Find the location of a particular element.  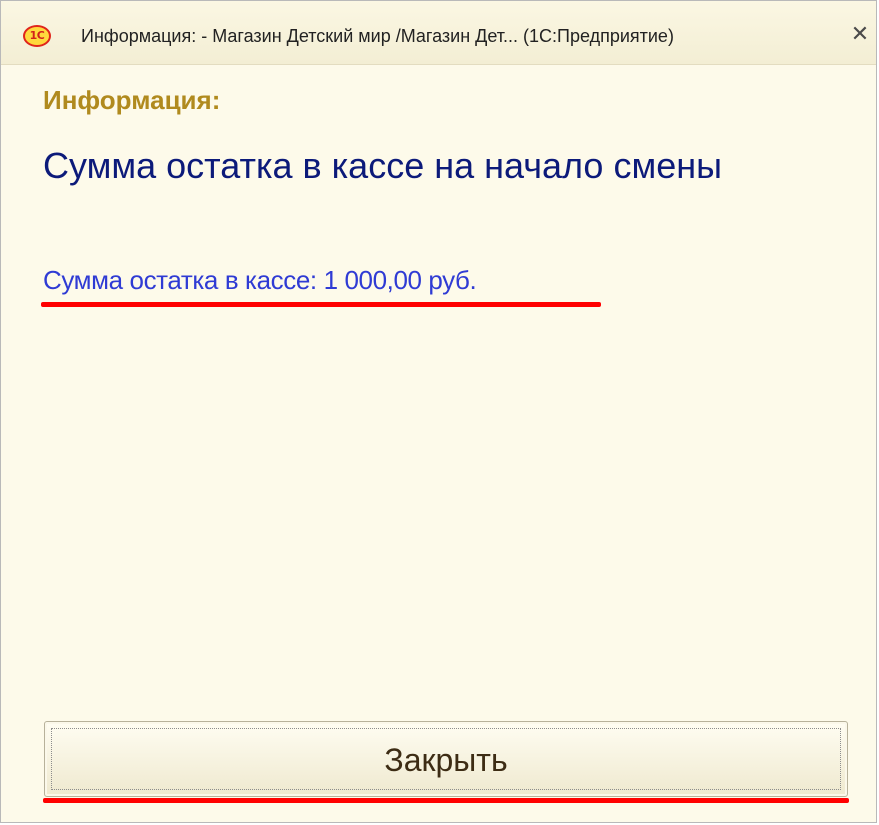

cash-balance-text: Сумма остатка в кассе: 1 000,00 руб. is located at coordinates (260, 280).